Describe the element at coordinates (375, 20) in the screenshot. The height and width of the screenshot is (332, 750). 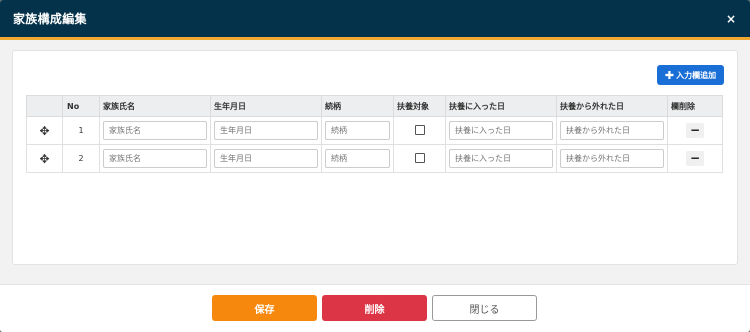
I see `modal-header: 家族構成編集 ×` at that location.